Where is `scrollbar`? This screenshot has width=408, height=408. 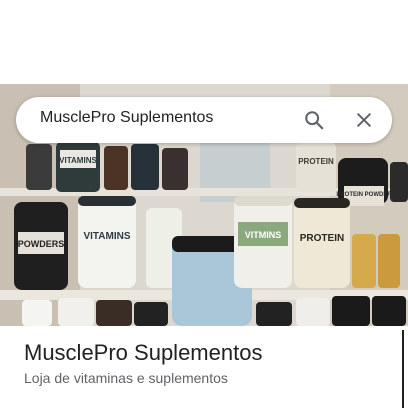 scrollbar is located at coordinates (403, 369).